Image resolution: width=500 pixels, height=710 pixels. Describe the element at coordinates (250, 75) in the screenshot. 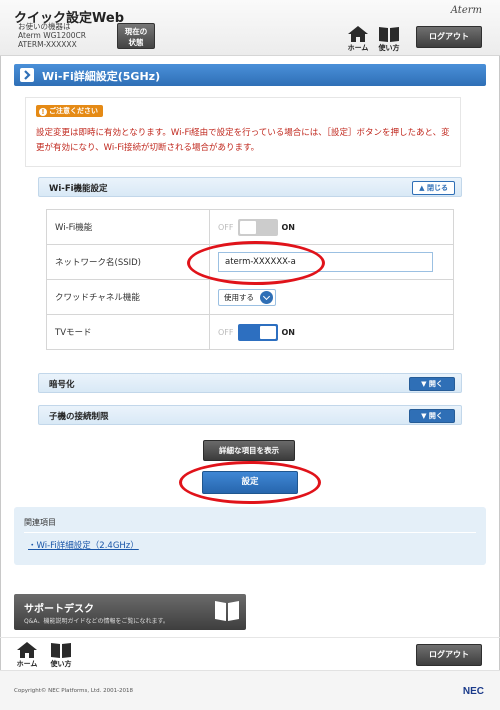

I see `page-title-bar: Wi-Fi詳細設定(5GHz)` at that location.